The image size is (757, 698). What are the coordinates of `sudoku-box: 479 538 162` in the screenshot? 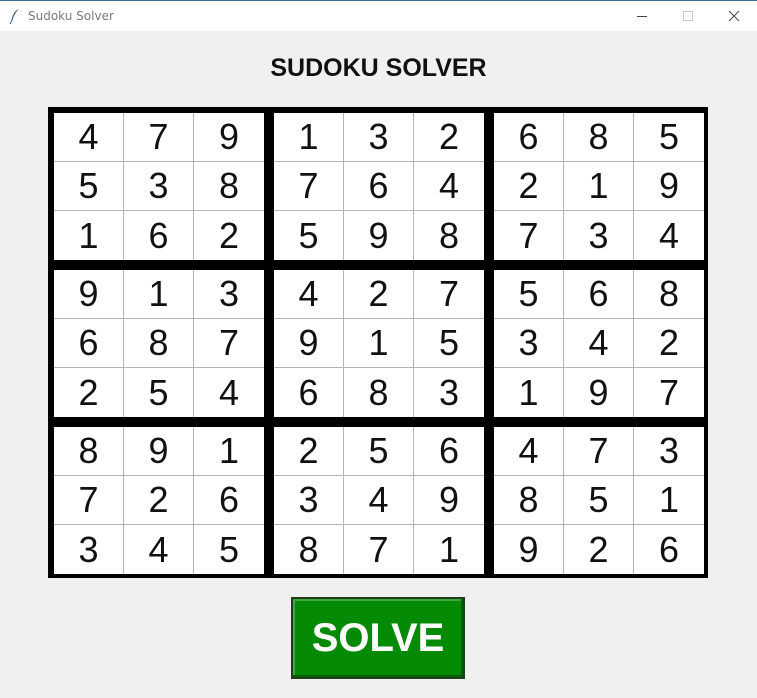 It's located at (159, 186).